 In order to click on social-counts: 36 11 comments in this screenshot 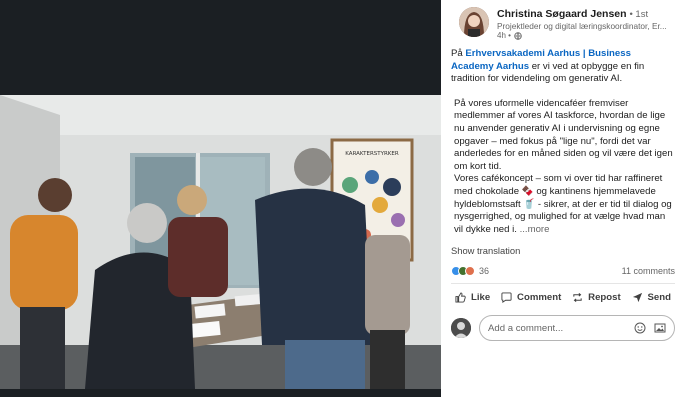, I will do `click(563, 271)`.